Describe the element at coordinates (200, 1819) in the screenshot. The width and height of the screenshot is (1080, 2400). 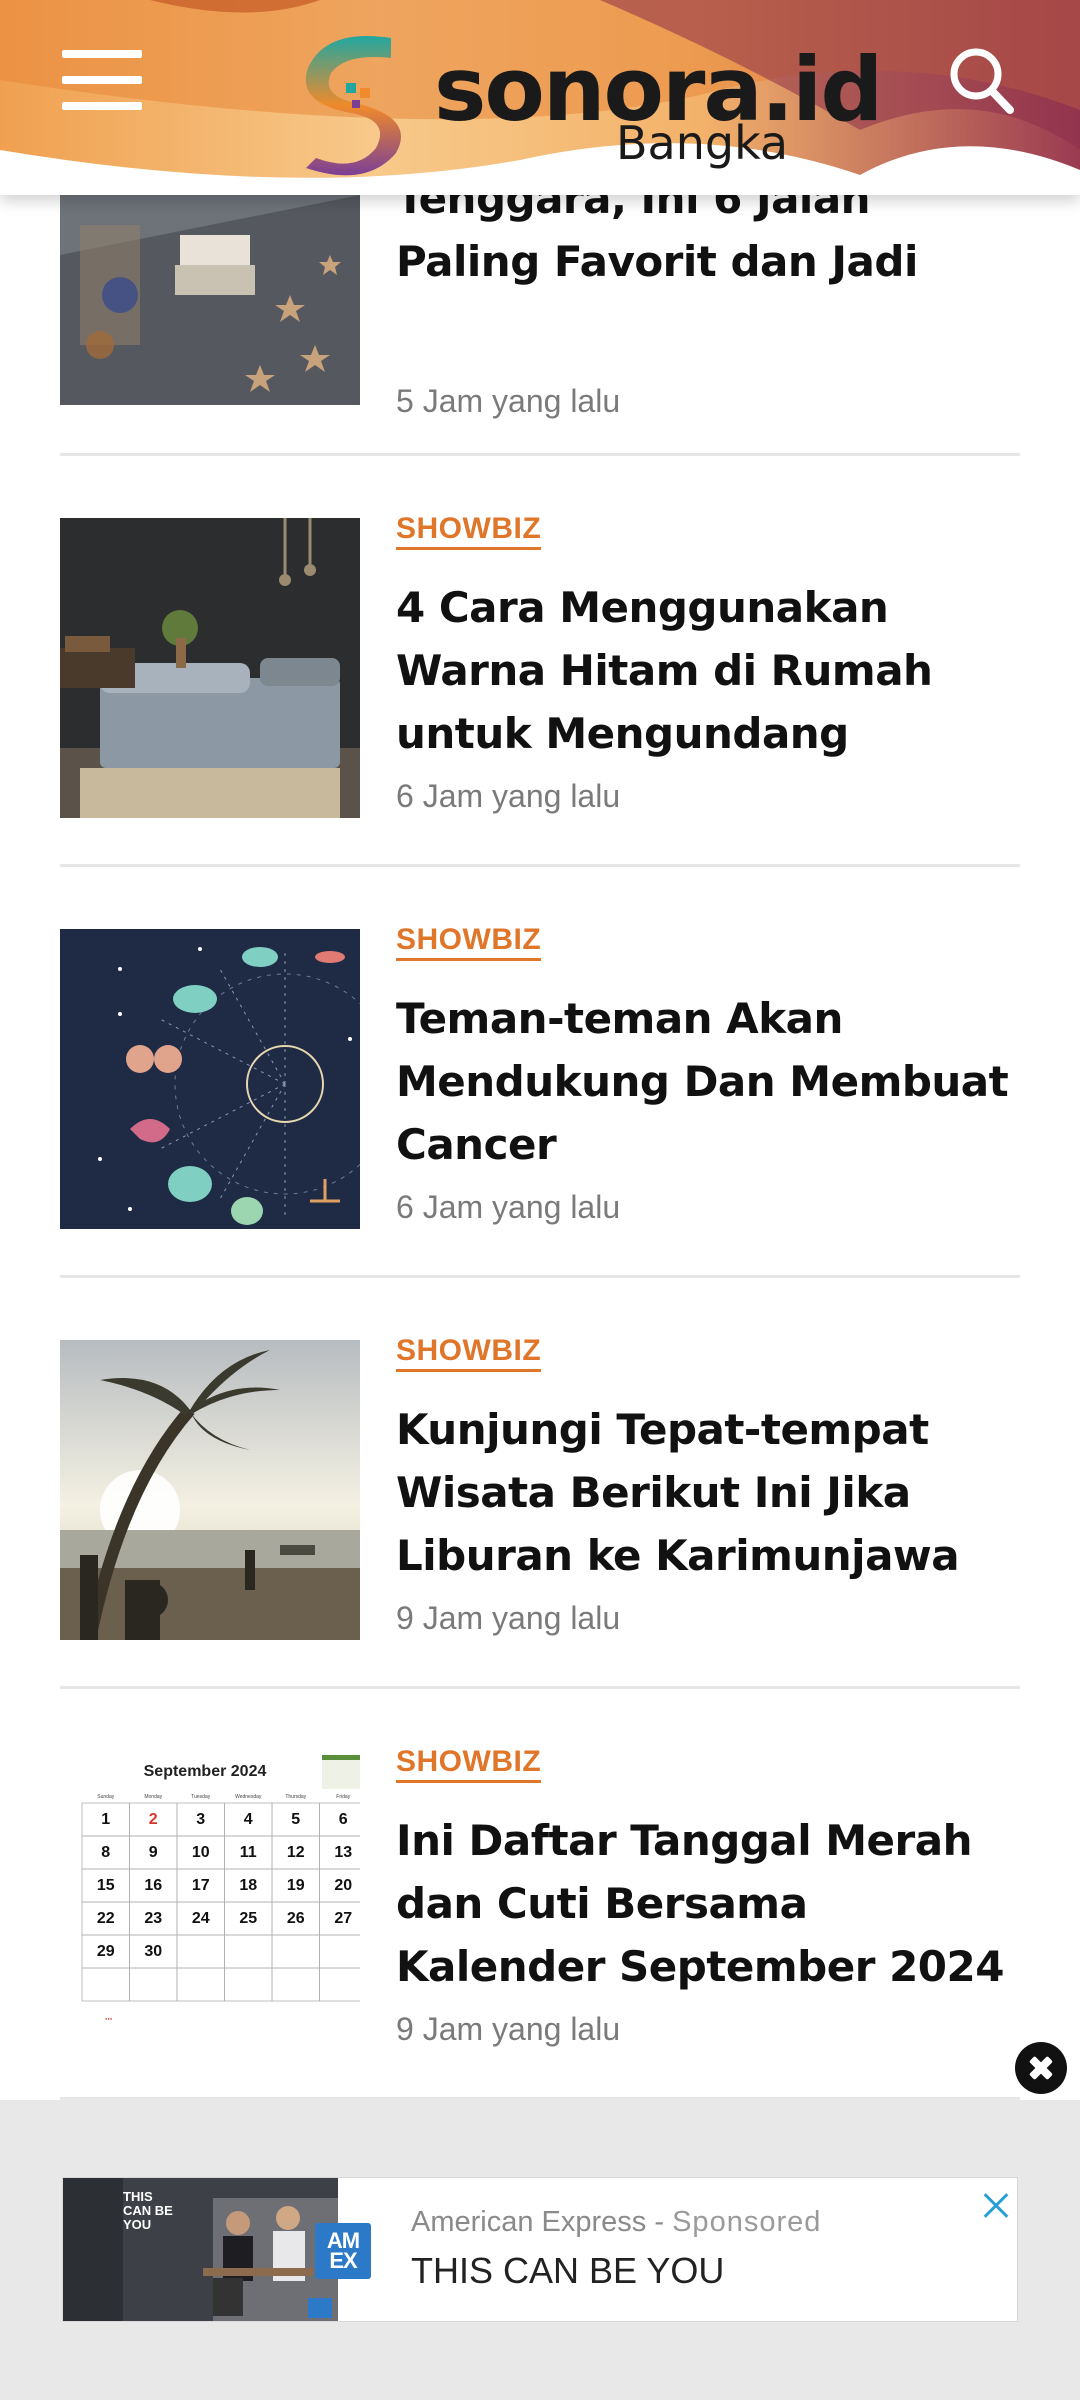
I see `calendar-date: 3` at that location.